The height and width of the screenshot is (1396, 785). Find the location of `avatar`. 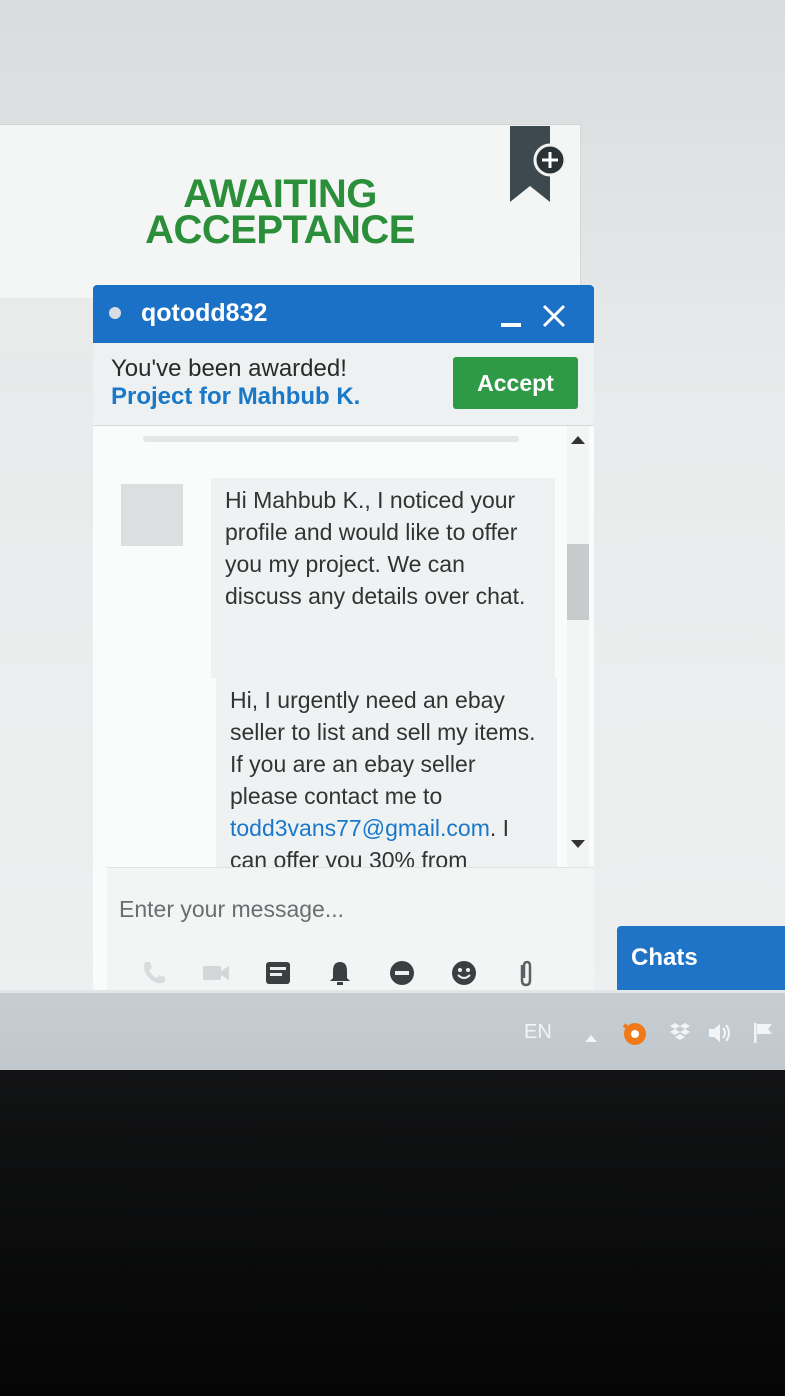

avatar is located at coordinates (152, 515).